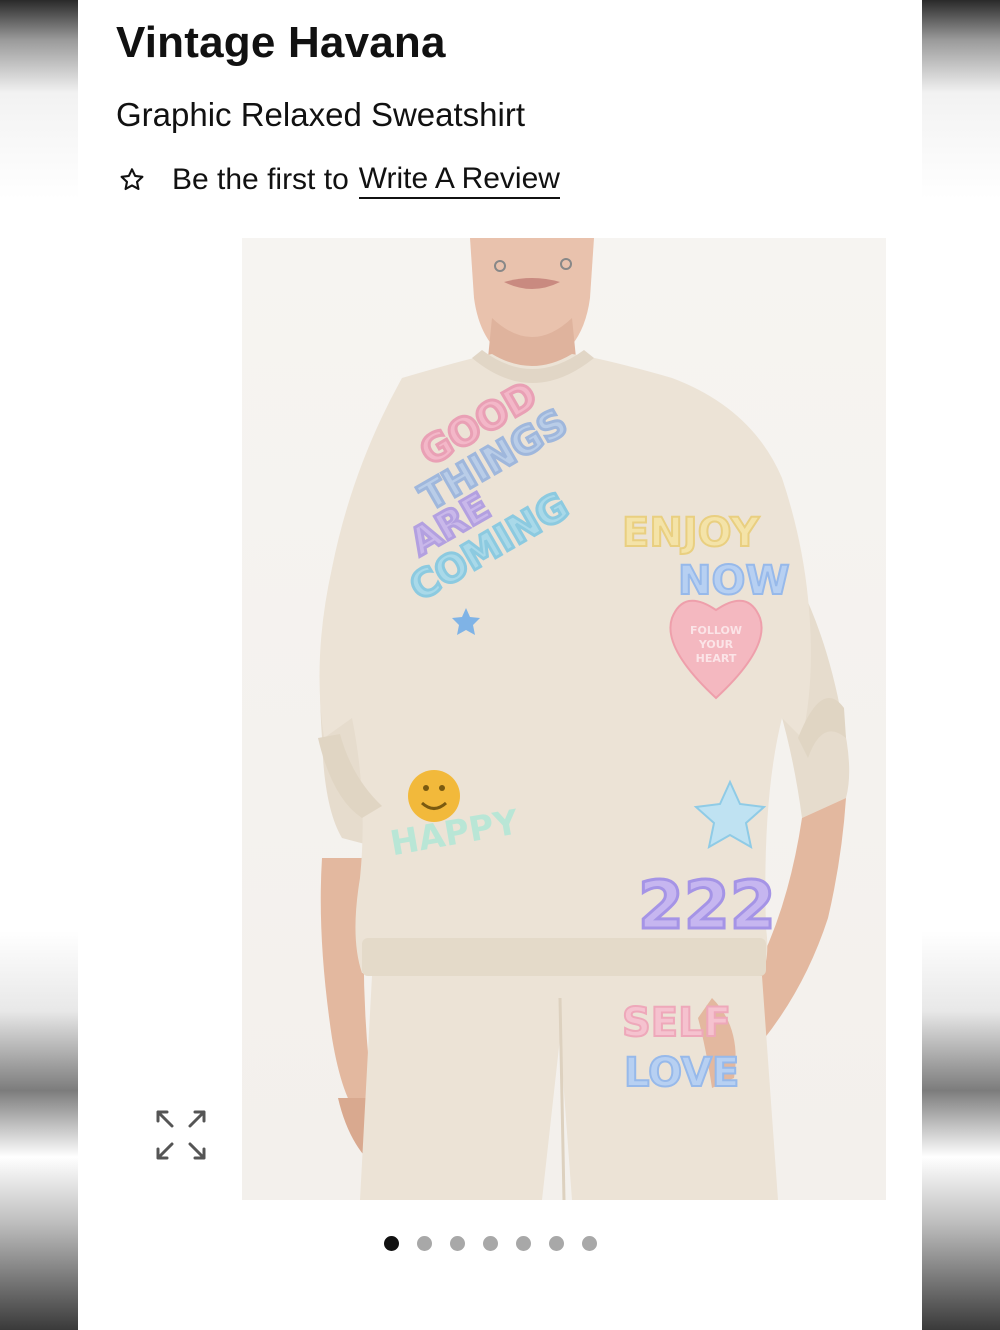  What do you see at coordinates (260, 179) in the screenshot?
I see `review-prompt: Be the first to` at bounding box center [260, 179].